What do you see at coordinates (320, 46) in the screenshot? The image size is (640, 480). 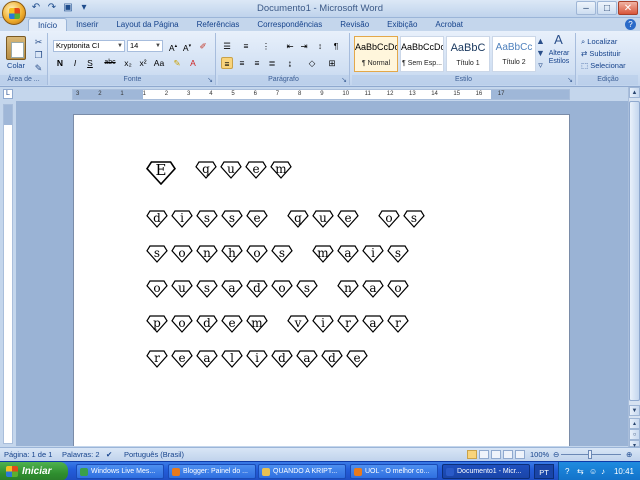 I see `sort-icon: ↕` at bounding box center [320, 46].